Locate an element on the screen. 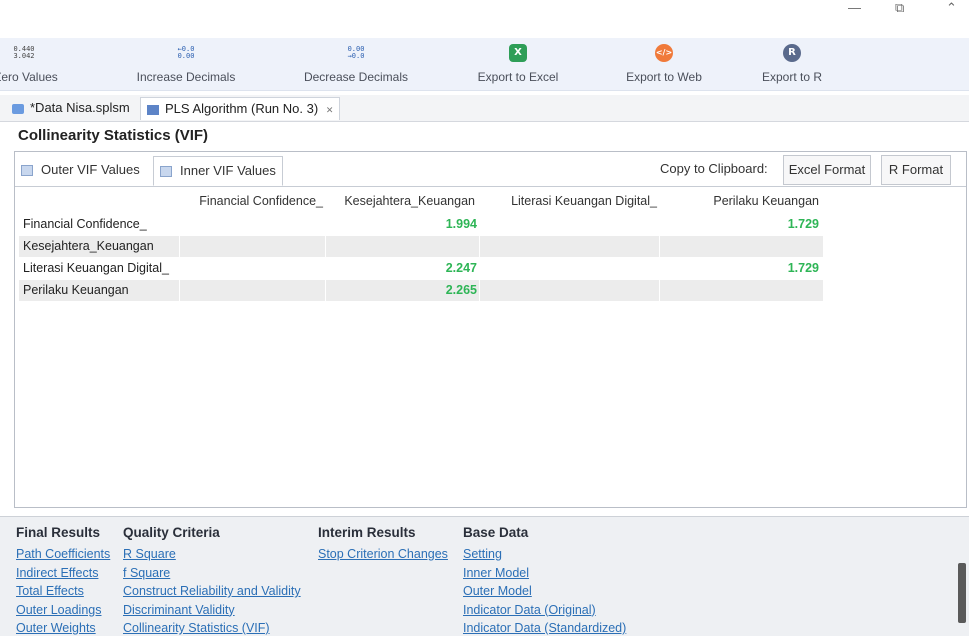 This screenshot has height=638, width=969. link-stop-criterion: Stop Criterion Changes is located at coordinates (383, 554).